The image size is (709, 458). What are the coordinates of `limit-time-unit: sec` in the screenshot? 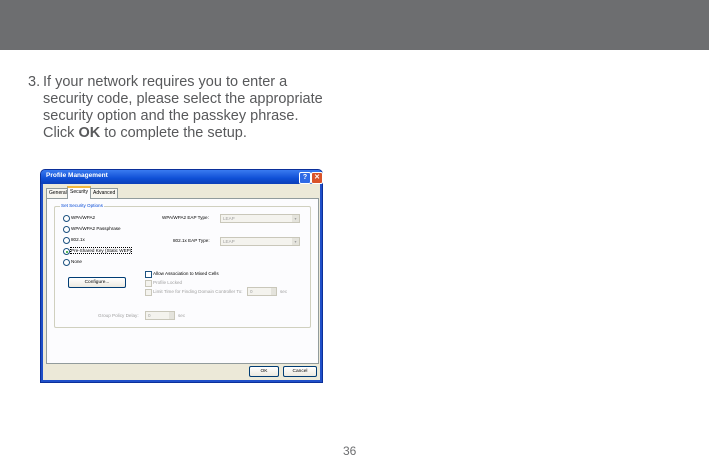 It's located at (284, 291).